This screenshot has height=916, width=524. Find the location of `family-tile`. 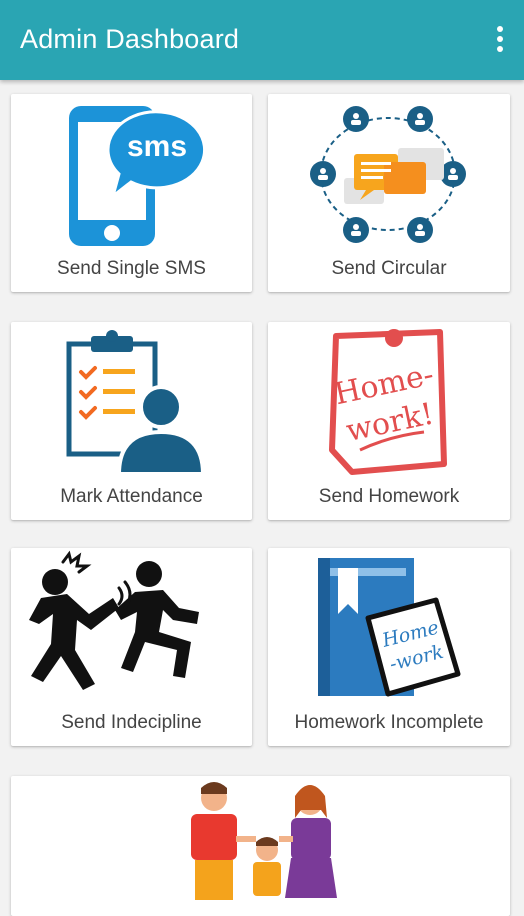

family-tile is located at coordinates (260, 846).